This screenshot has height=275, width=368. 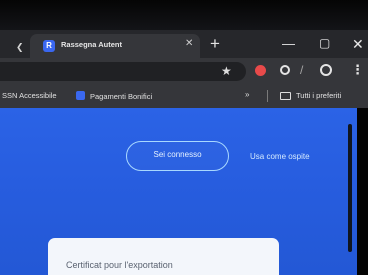 I want to click on guest-link: Usa come ospite, so click(x=280, y=156).